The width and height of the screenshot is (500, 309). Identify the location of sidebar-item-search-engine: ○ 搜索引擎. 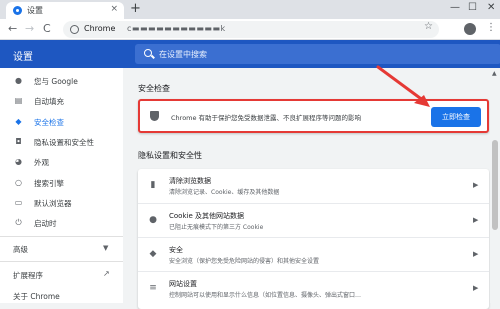
(61, 183).